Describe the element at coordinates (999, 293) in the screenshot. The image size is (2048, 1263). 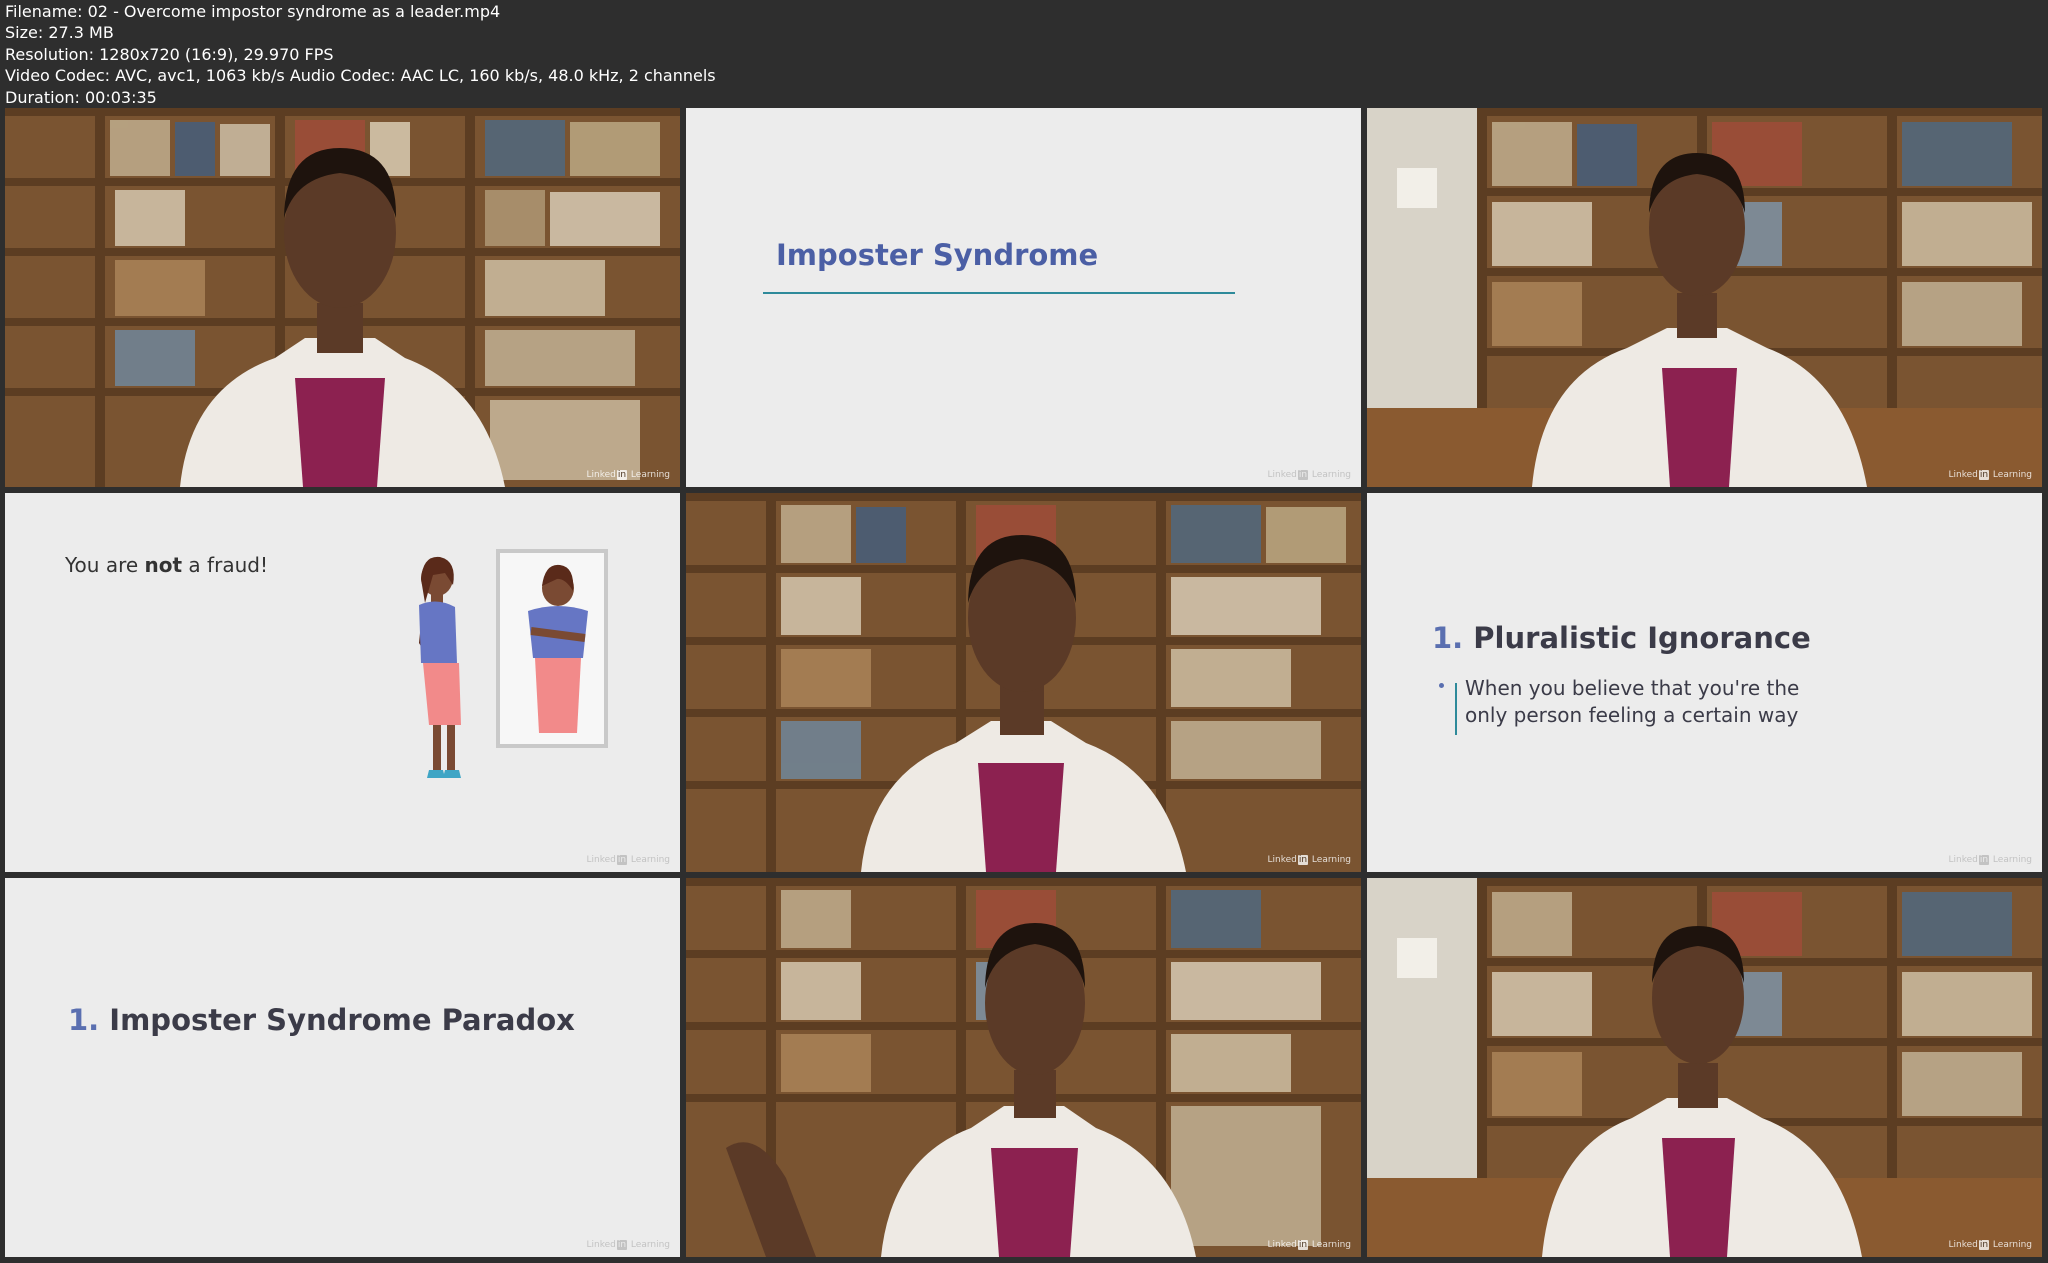
I see `title-underline` at that location.